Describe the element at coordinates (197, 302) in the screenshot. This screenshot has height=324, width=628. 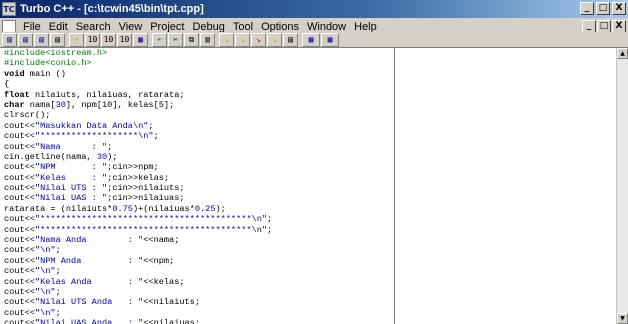
I see `code-line: cout<<"Nilai UTS Anda : "<<nilaiuts;` at that location.